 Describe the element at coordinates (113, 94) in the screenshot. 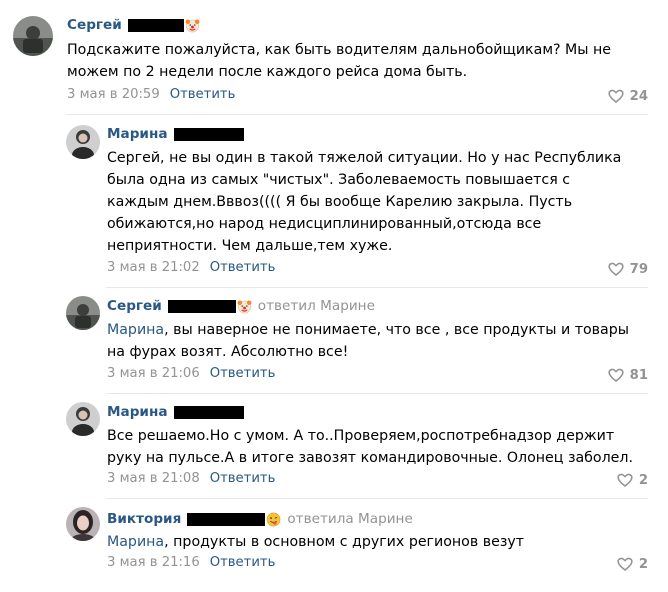

I see `comment-date: 3 мая в 20:59` at that location.